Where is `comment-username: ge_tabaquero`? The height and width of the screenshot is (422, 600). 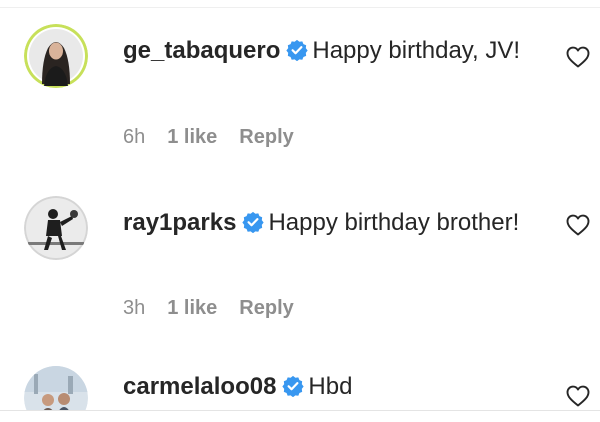 comment-username: ge_tabaquero is located at coordinates (201, 50).